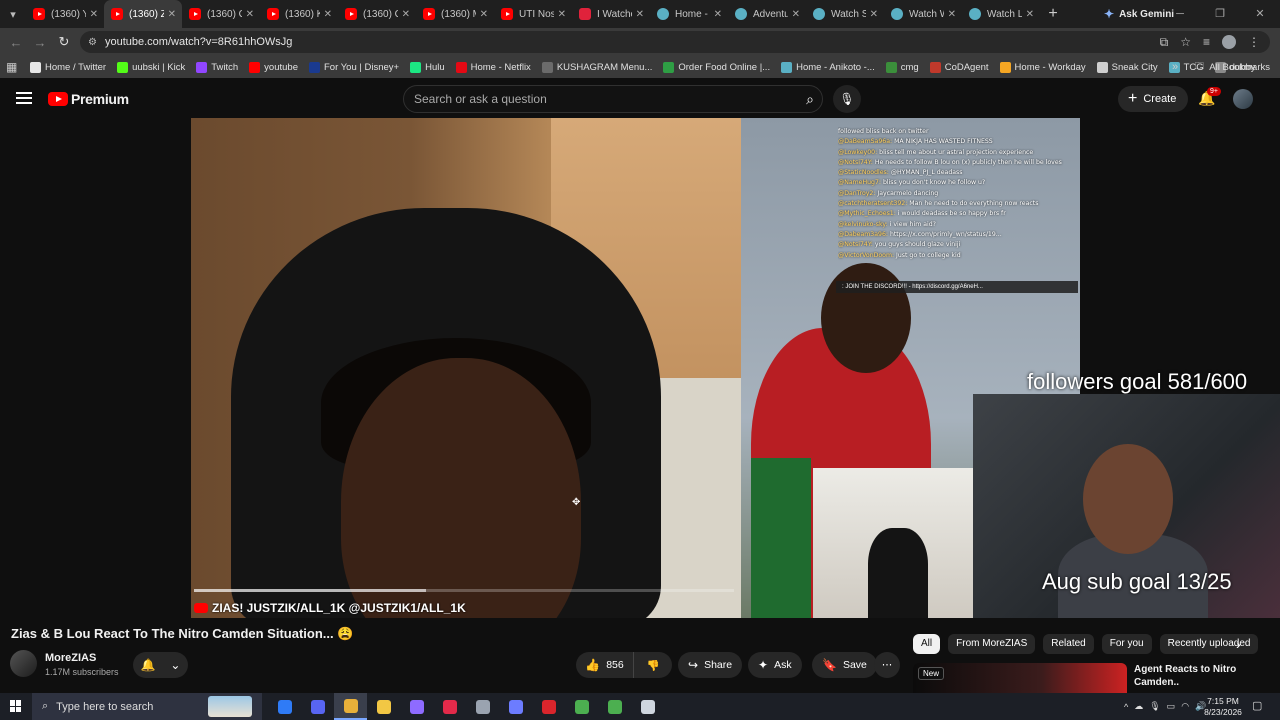 Image resolution: width=1280 pixels, height=720 pixels. I want to click on browser-tab: (1360) Ki ✕, so click(299, 14).